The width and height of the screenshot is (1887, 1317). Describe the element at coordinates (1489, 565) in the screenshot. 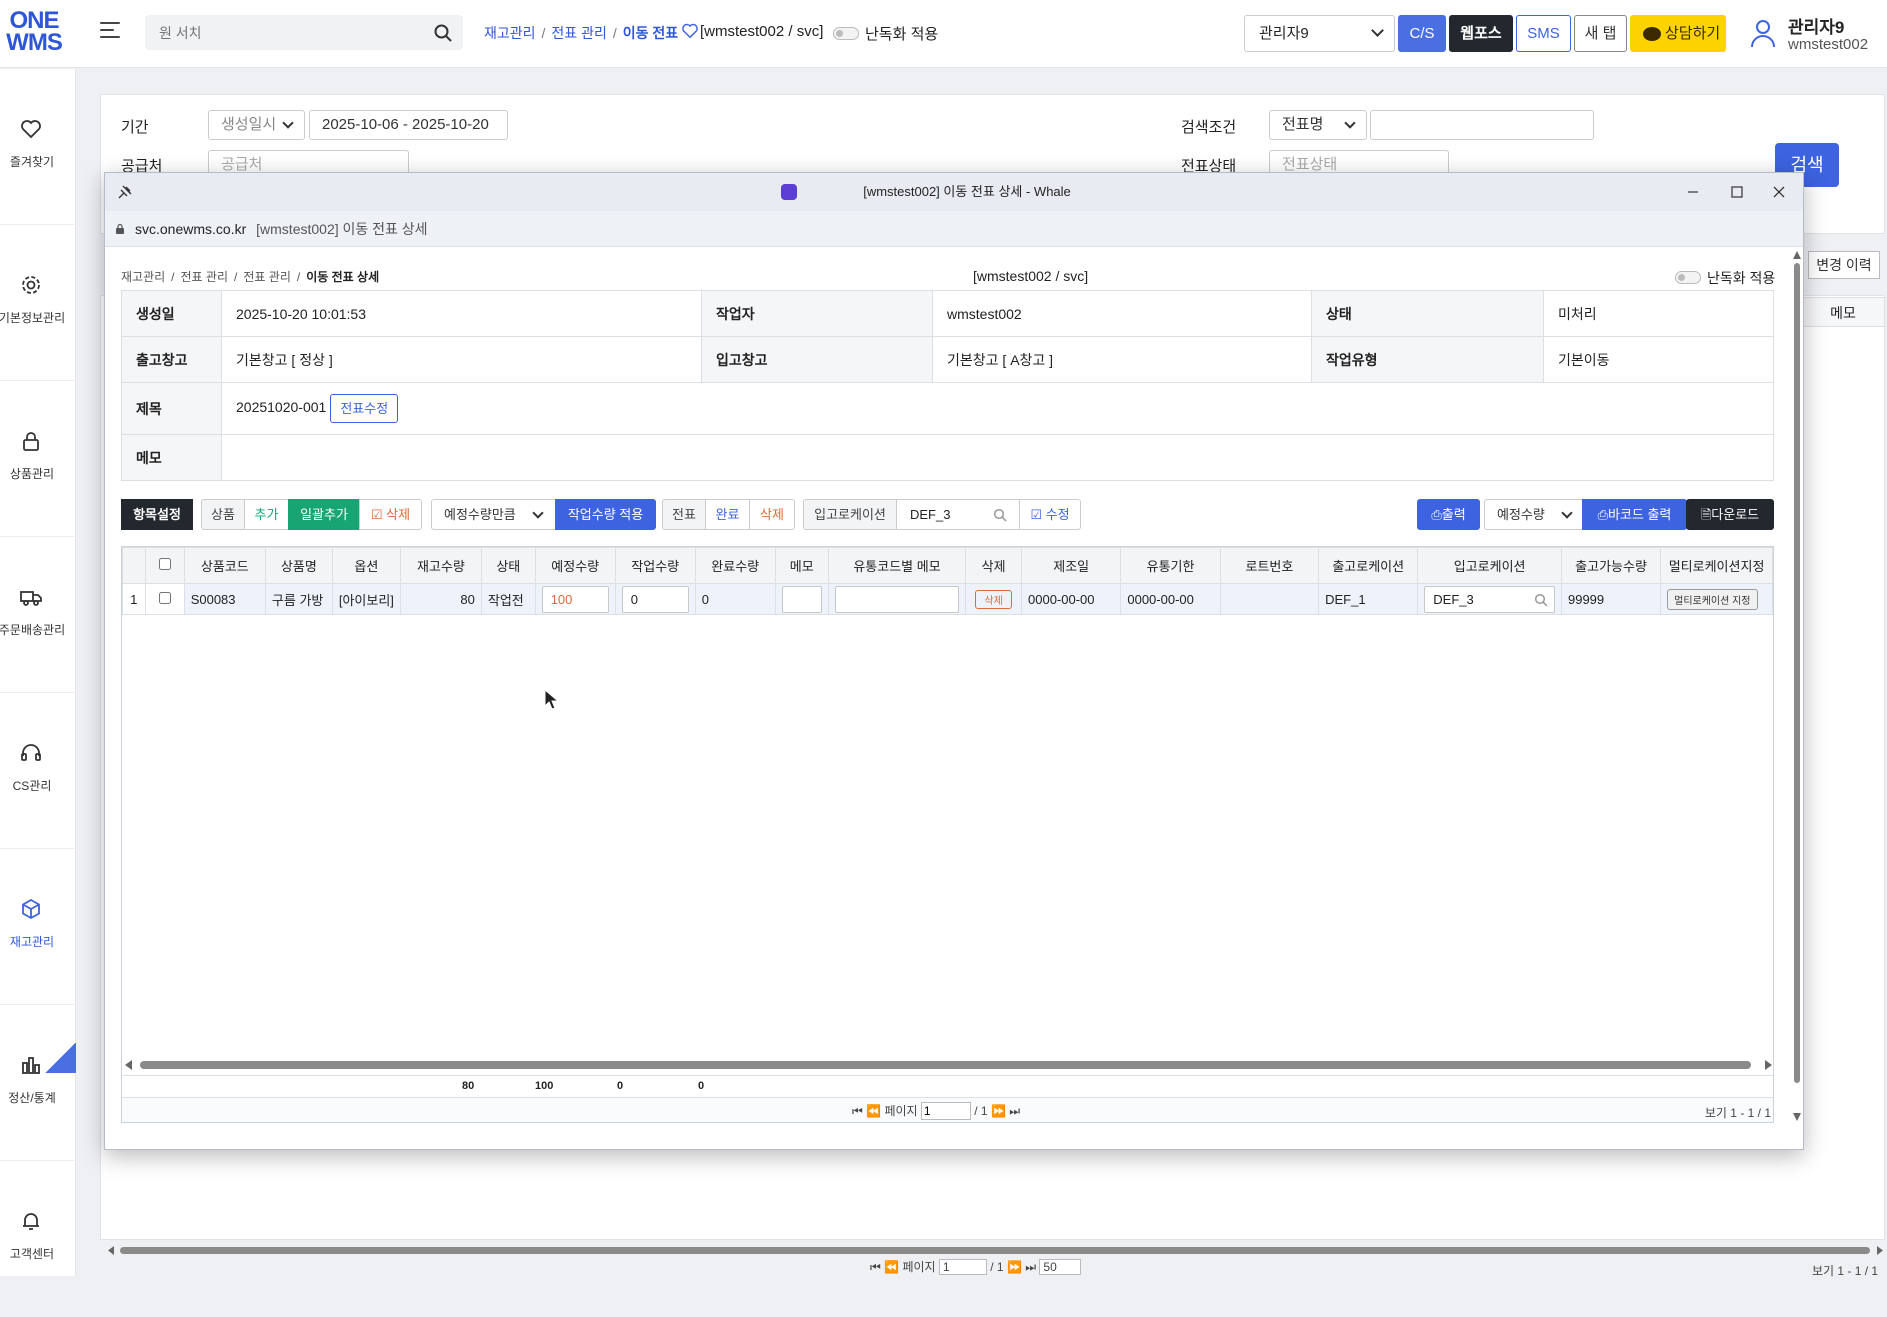

I see `column-header: 입고로케이션` at that location.